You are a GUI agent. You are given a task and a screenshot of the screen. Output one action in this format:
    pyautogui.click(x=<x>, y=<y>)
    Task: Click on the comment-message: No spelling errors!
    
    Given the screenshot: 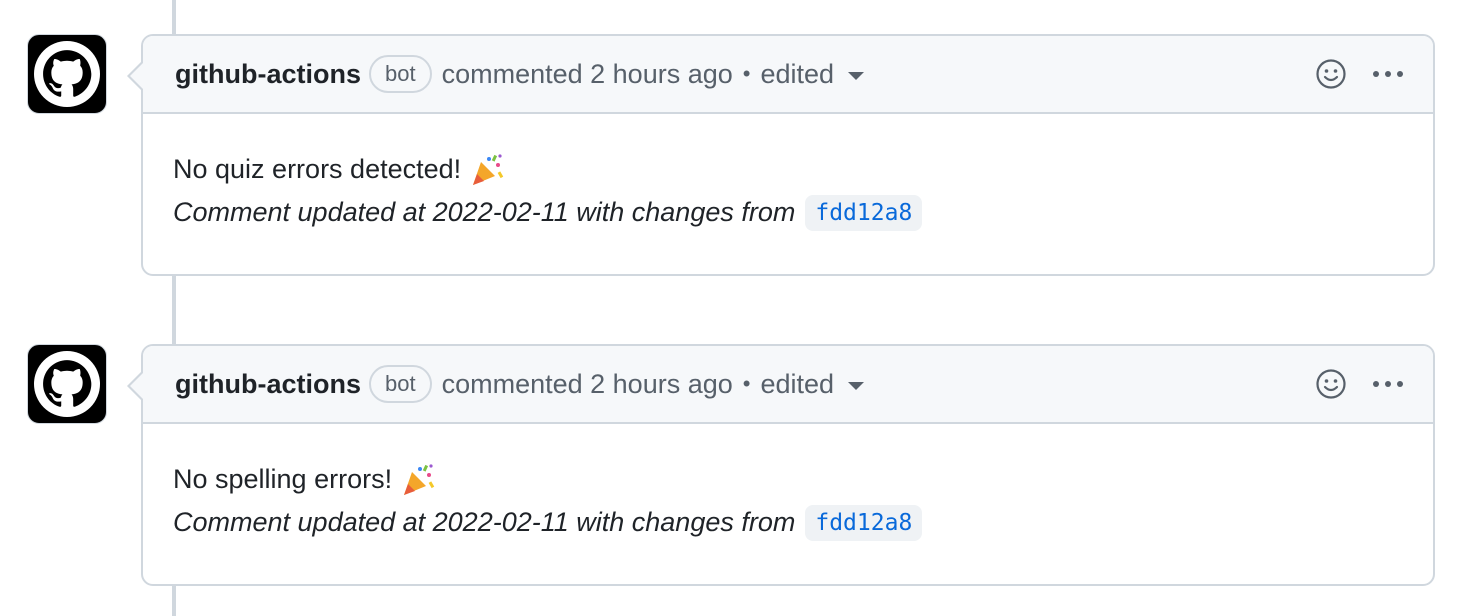 What is the action you would take?
    pyautogui.click(x=283, y=479)
    